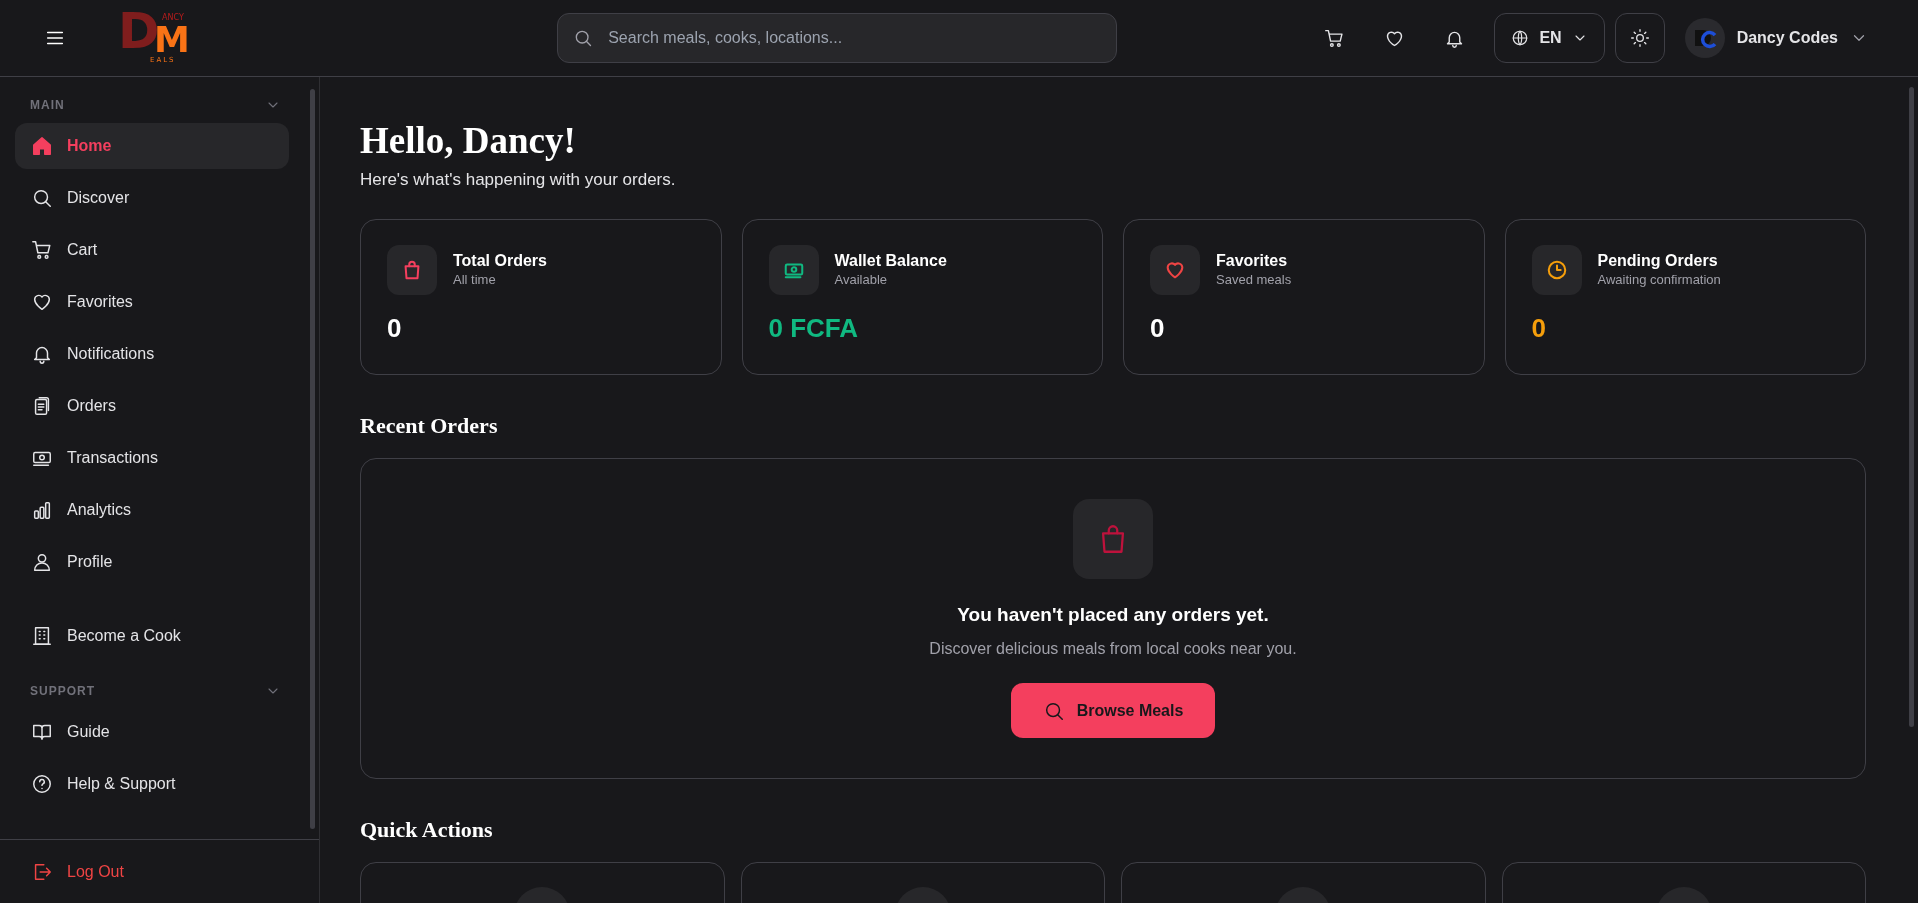 The width and height of the screenshot is (1918, 903). I want to click on sun-icon, so click(1639, 38).